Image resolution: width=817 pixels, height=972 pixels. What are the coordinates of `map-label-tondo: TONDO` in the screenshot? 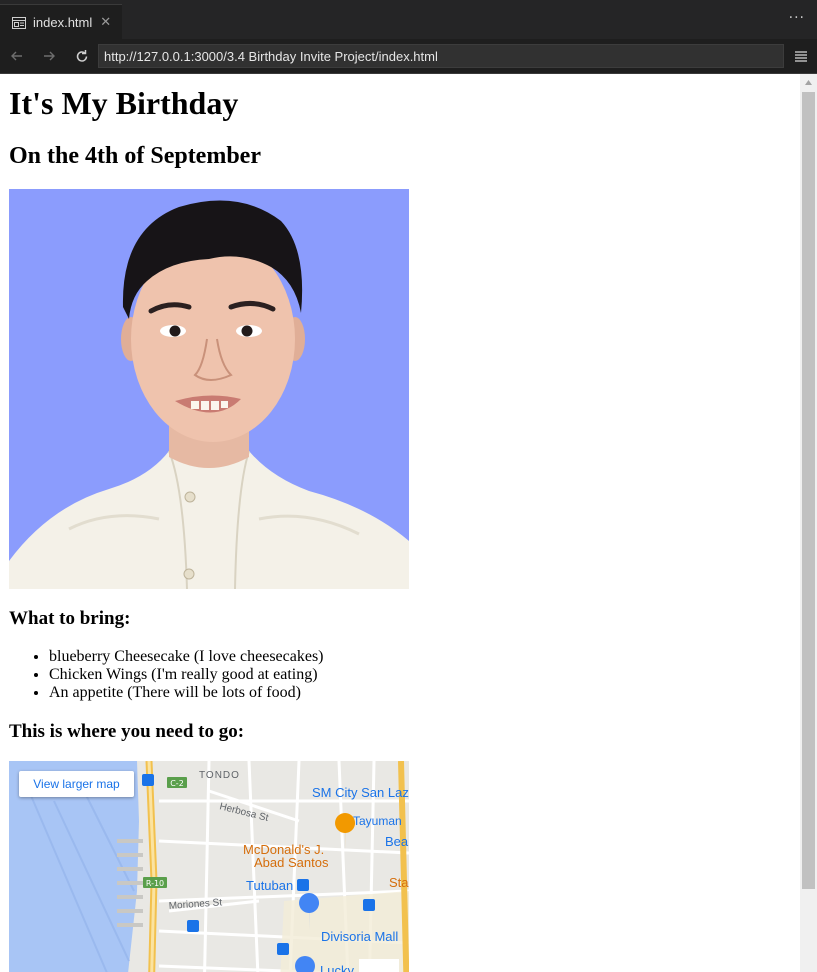 It's located at (219, 775).